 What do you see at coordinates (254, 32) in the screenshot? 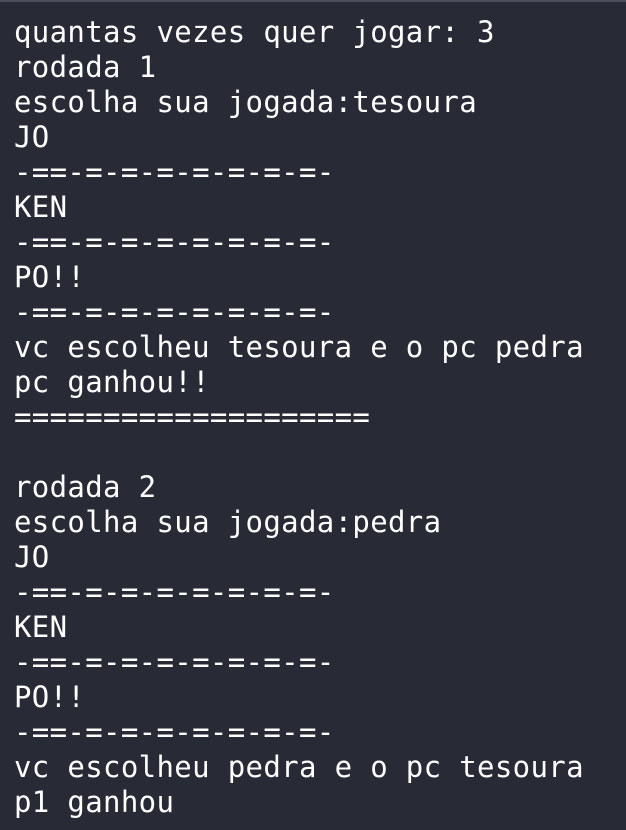
I see `prompt-line: quantas vezes quer jogar: 3` at bounding box center [254, 32].